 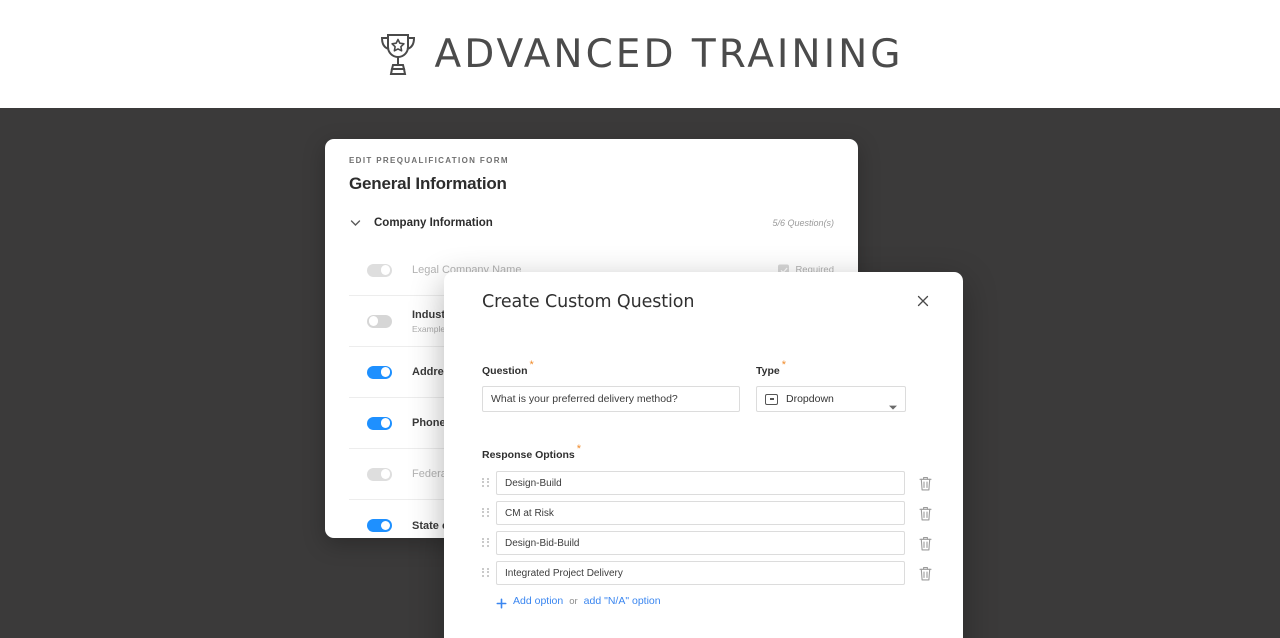 What do you see at coordinates (573, 601) in the screenshot?
I see `or-separator: or` at bounding box center [573, 601].